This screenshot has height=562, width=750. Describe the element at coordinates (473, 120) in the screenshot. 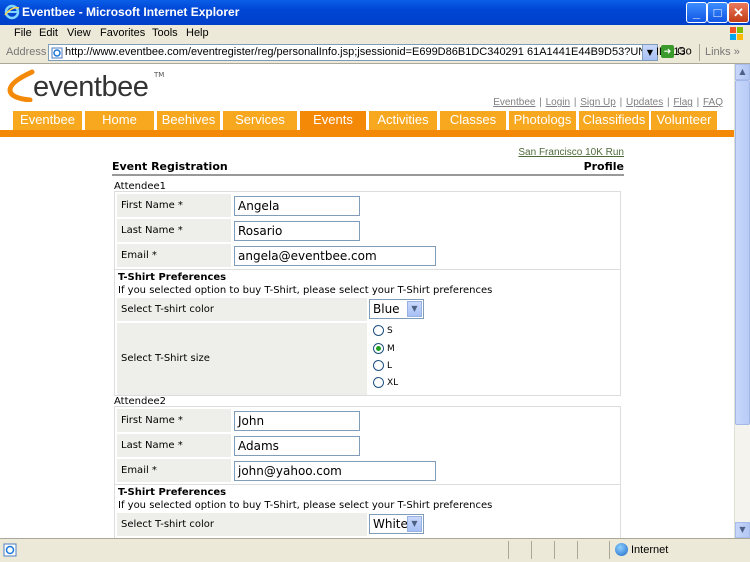

I see `nav-tab-classes: Classes` at that location.